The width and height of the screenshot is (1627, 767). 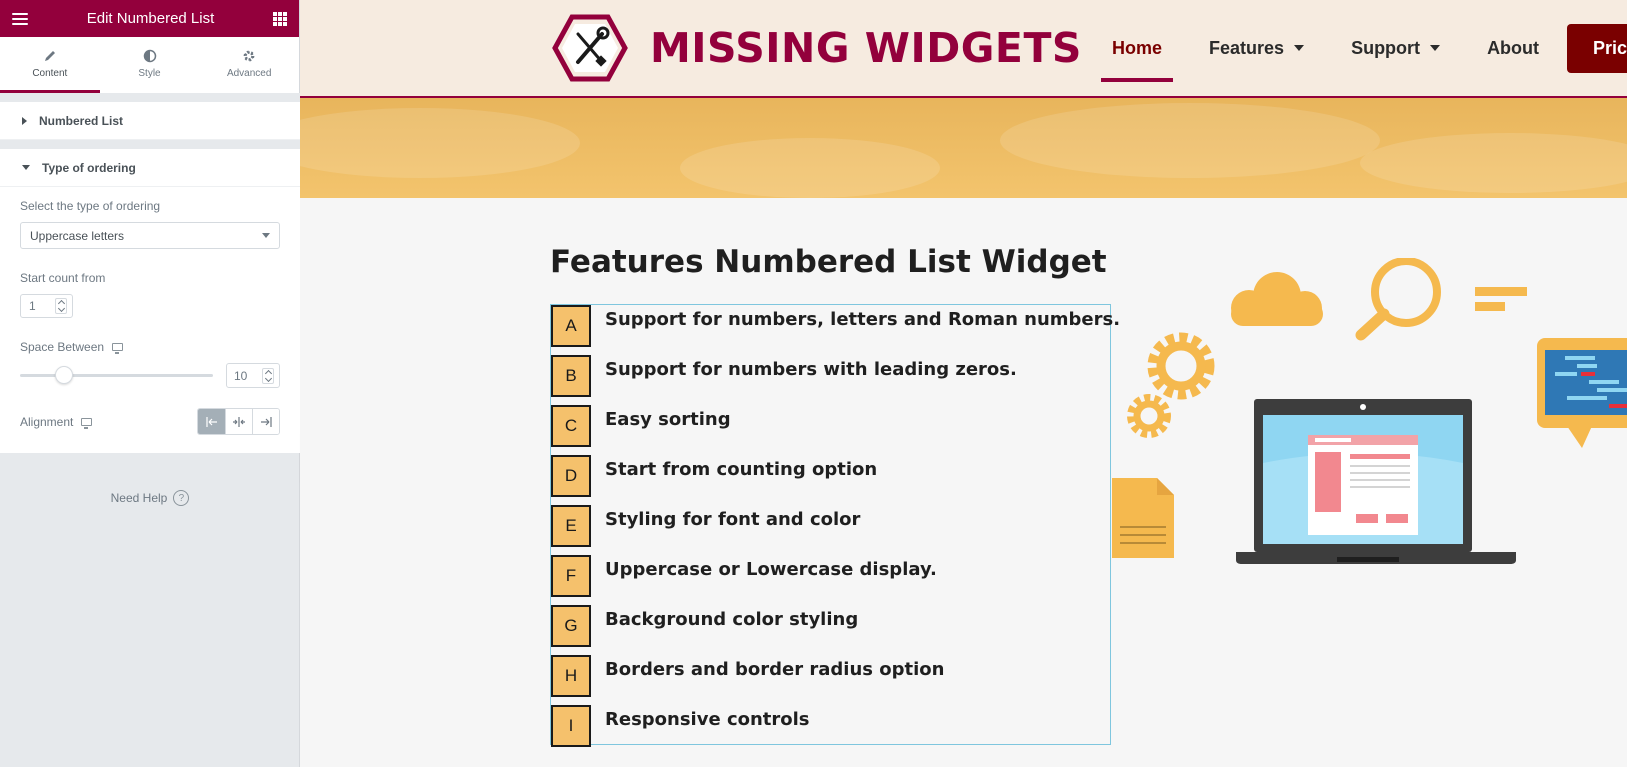 I want to click on site-logo: MISSING WIDGETS, so click(x=817, y=48).